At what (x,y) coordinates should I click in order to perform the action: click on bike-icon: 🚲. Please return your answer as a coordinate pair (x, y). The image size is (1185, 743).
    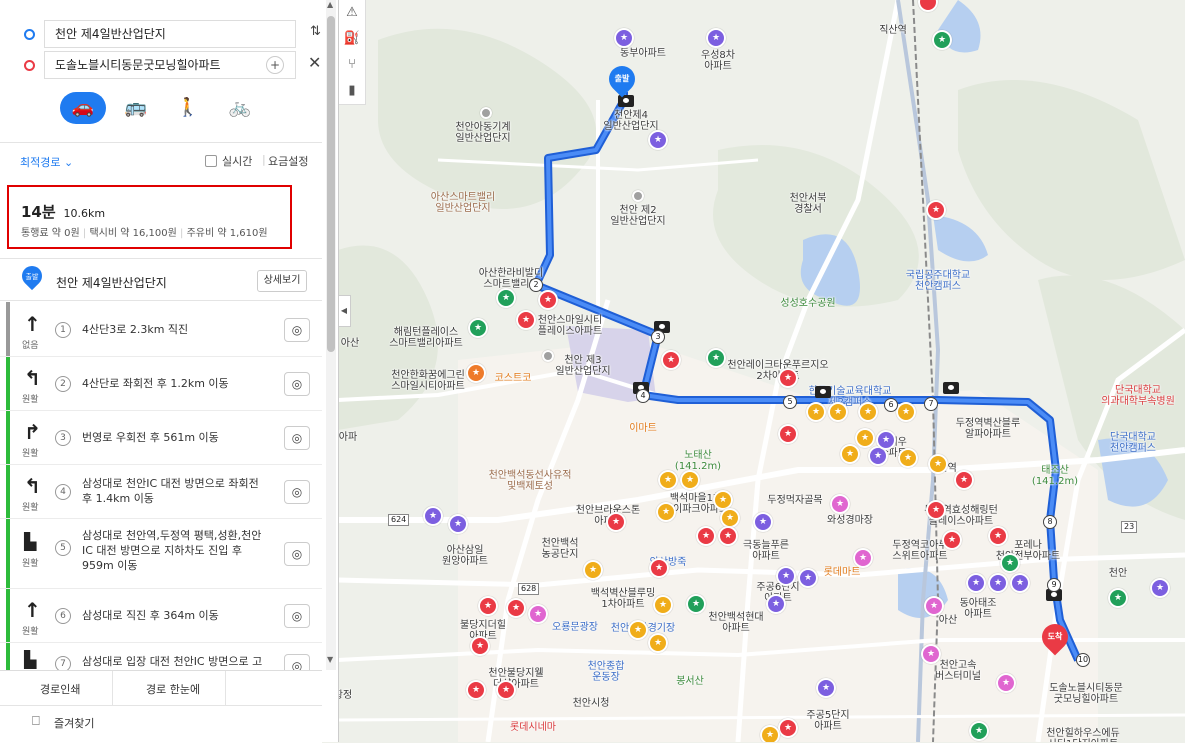
    Looking at the image, I should click on (240, 108).